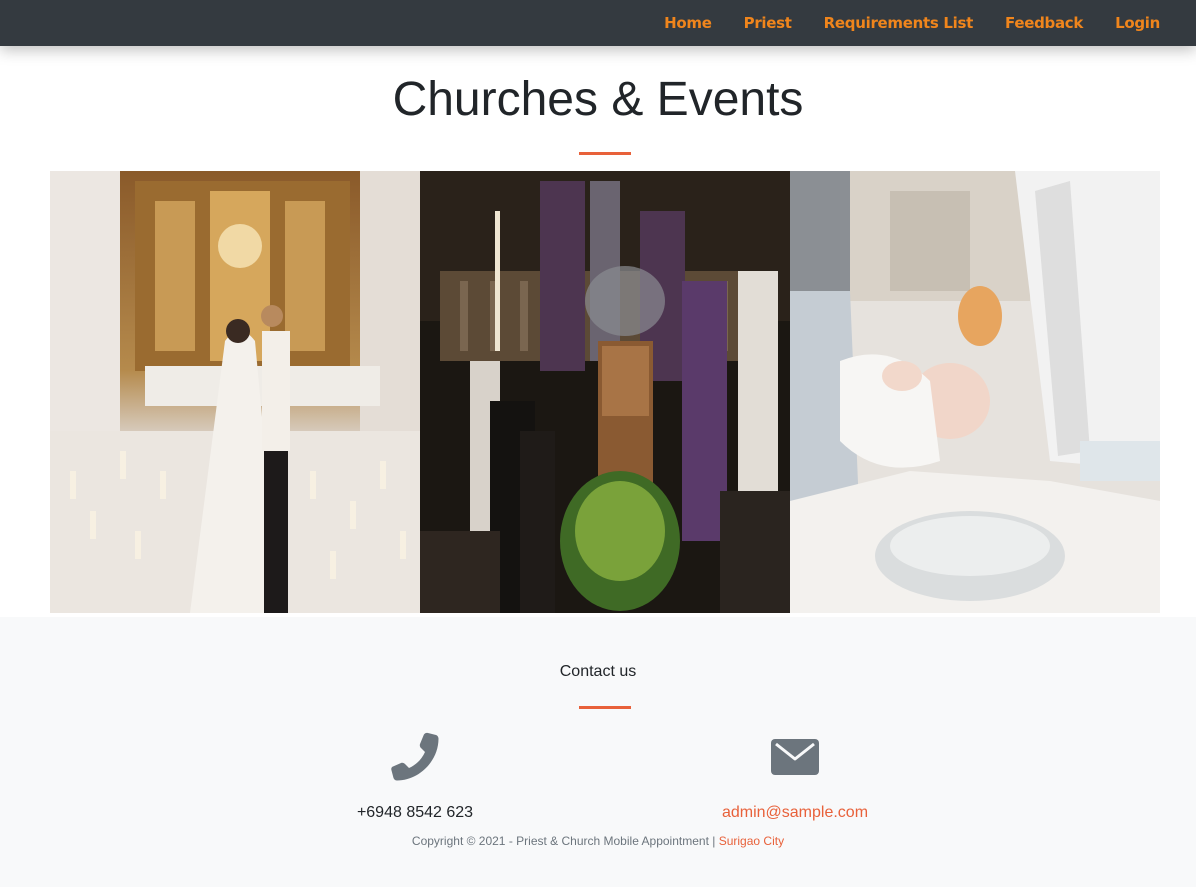 This screenshot has width=1196, height=887. I want to click on city-link: Surigao City, so click(751, 841).